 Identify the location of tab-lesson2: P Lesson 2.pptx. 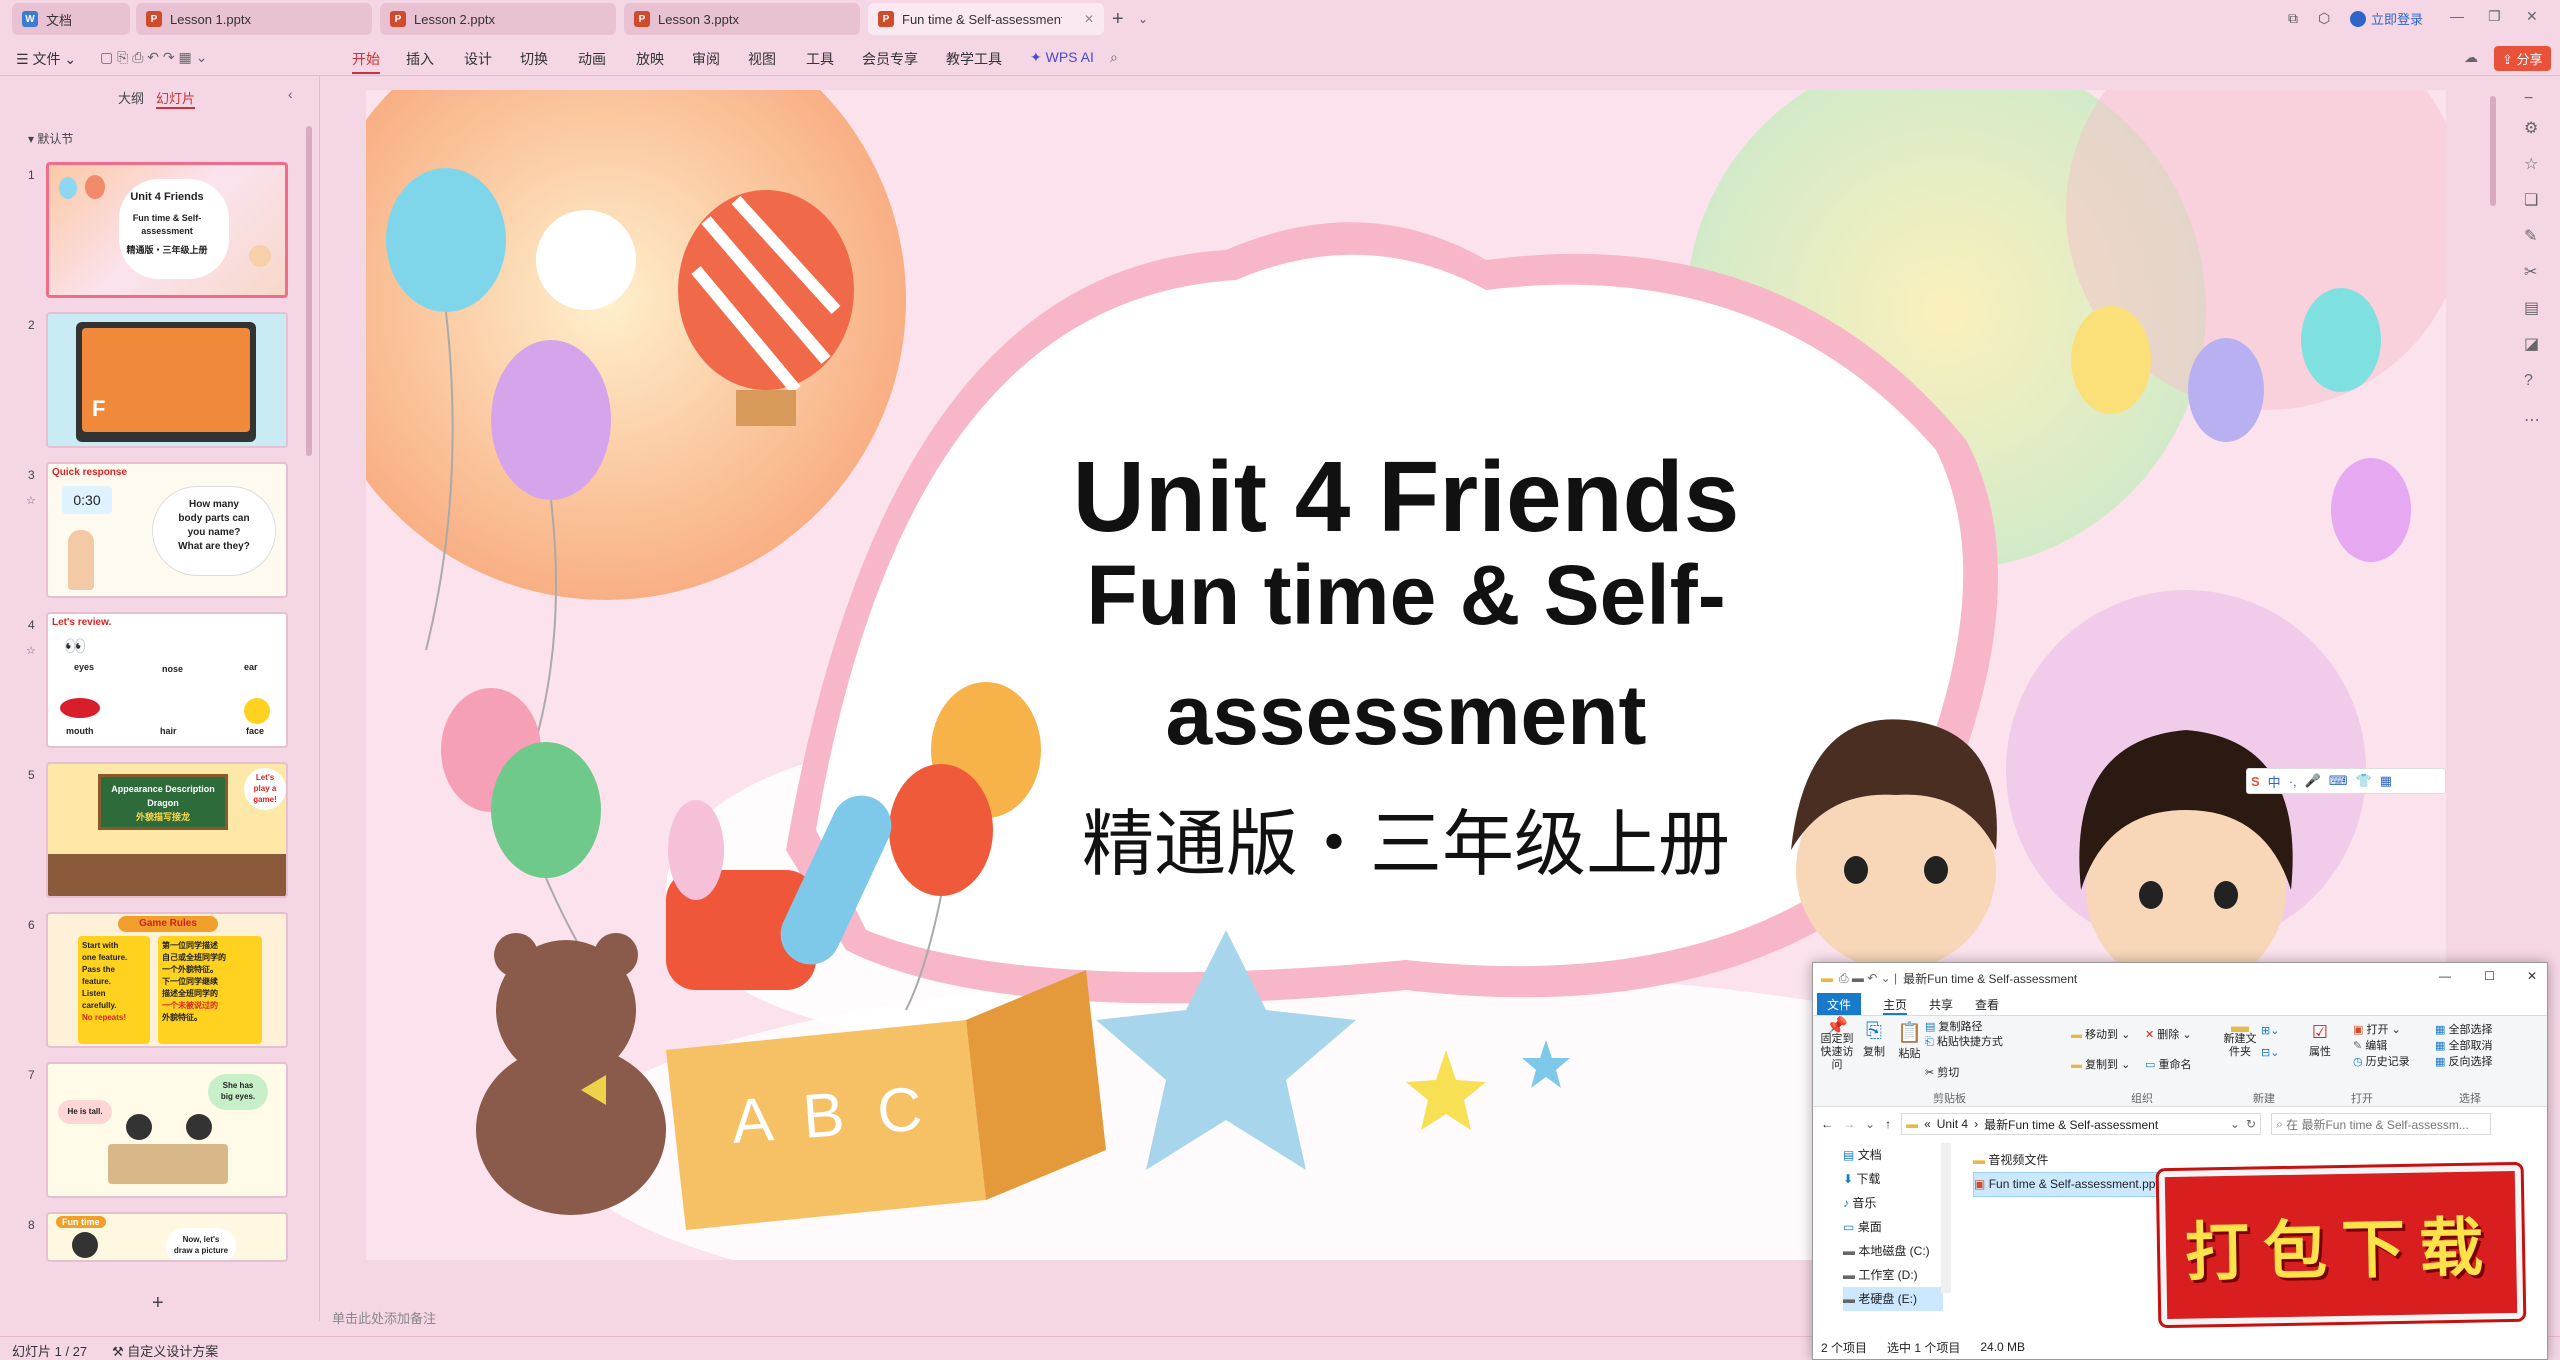
(498, 19).